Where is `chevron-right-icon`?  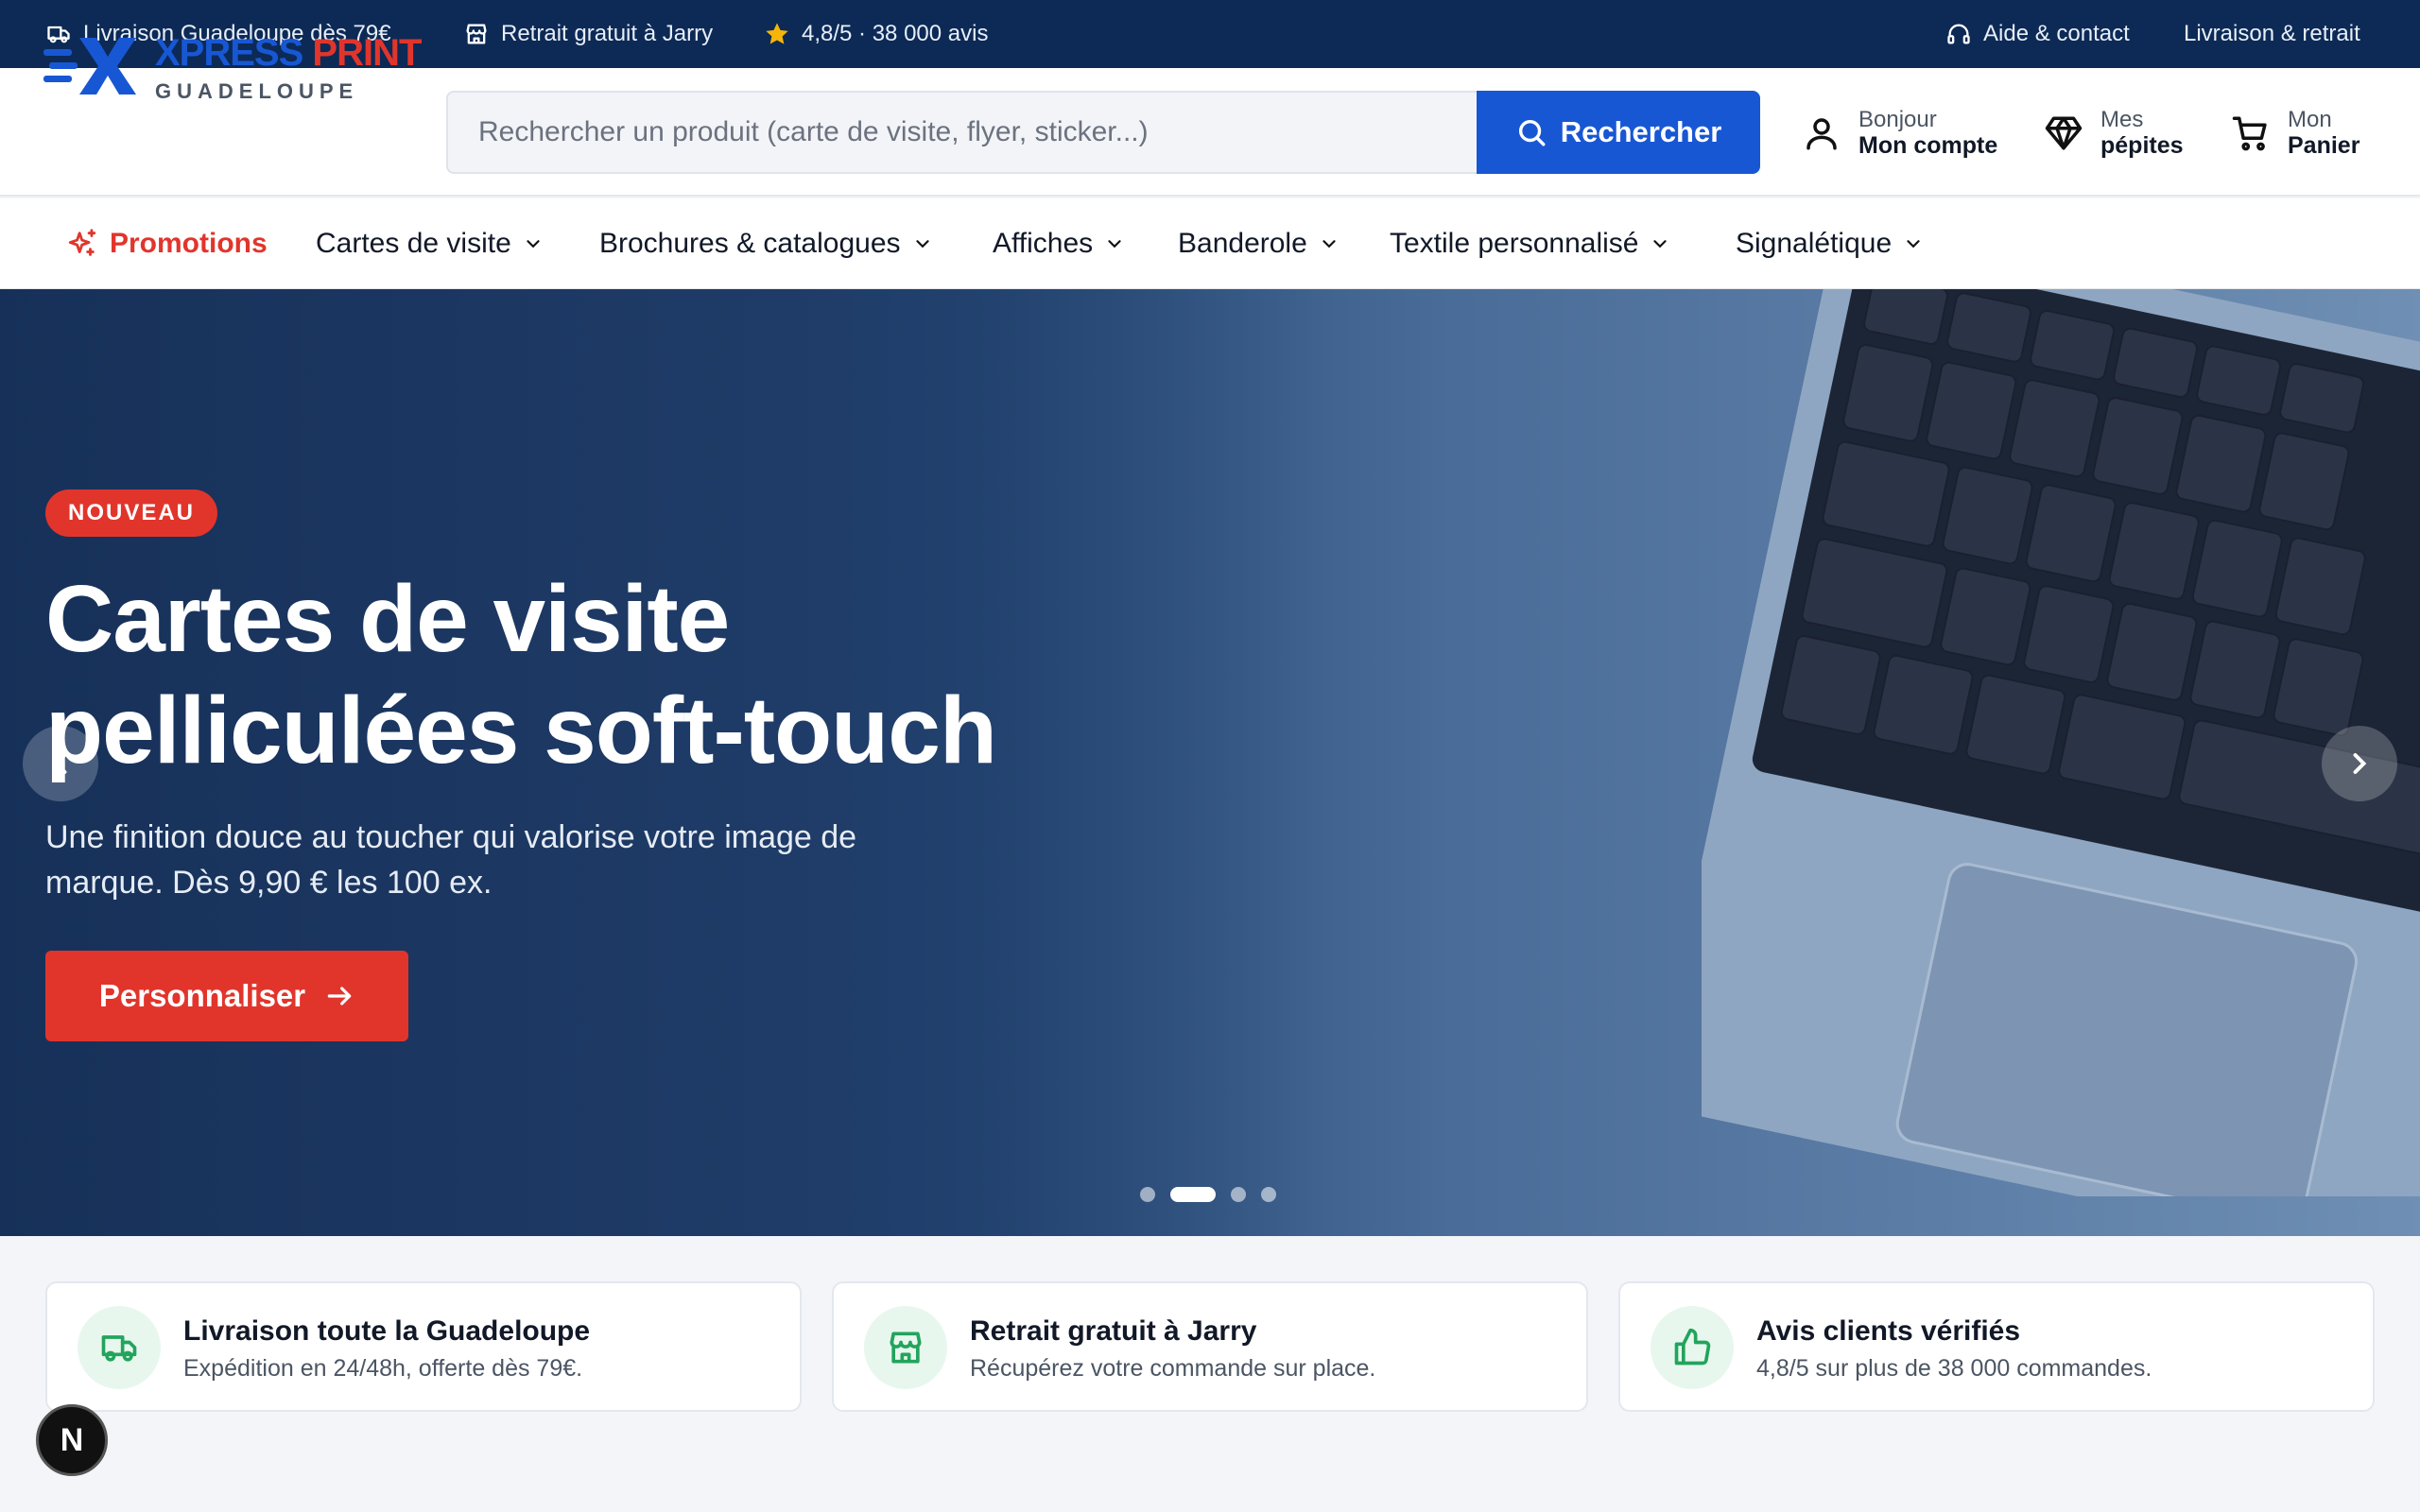 chevron-right-icon is located at coordinates (2360, 763).